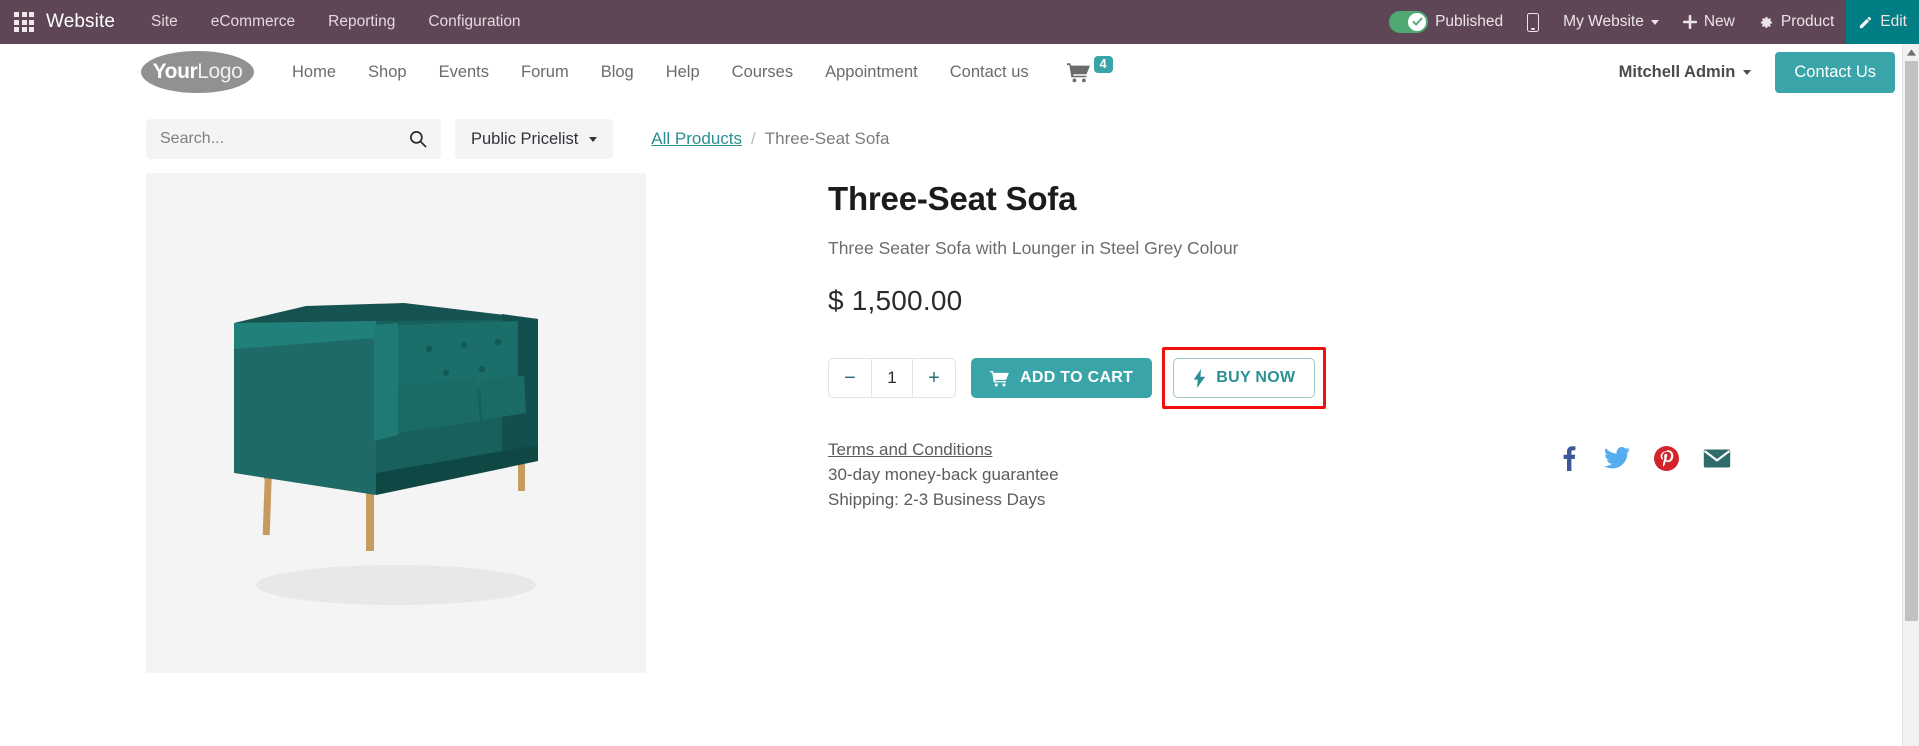 The width and height of the screenshot is (1919, 746). I want to click on email-icon, so click(1717, 458).